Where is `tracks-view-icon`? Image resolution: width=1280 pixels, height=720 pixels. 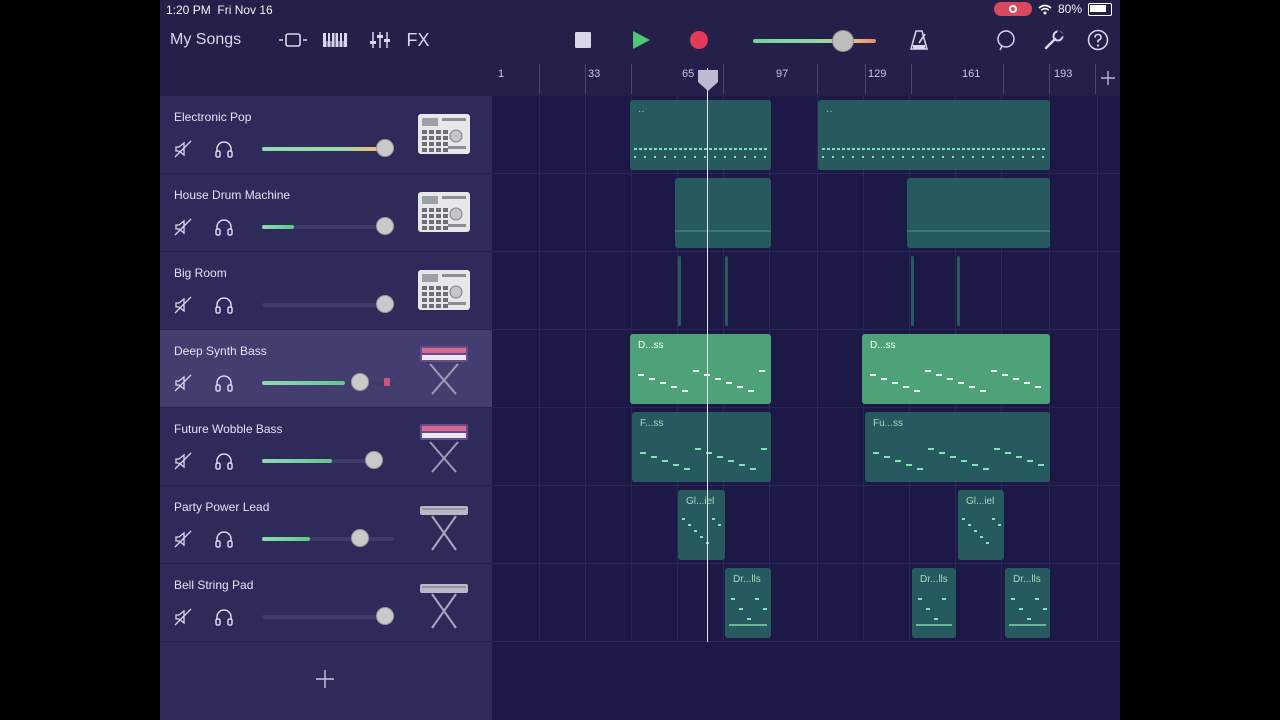 tracks-view-icon is located at coordinates (293, 40).